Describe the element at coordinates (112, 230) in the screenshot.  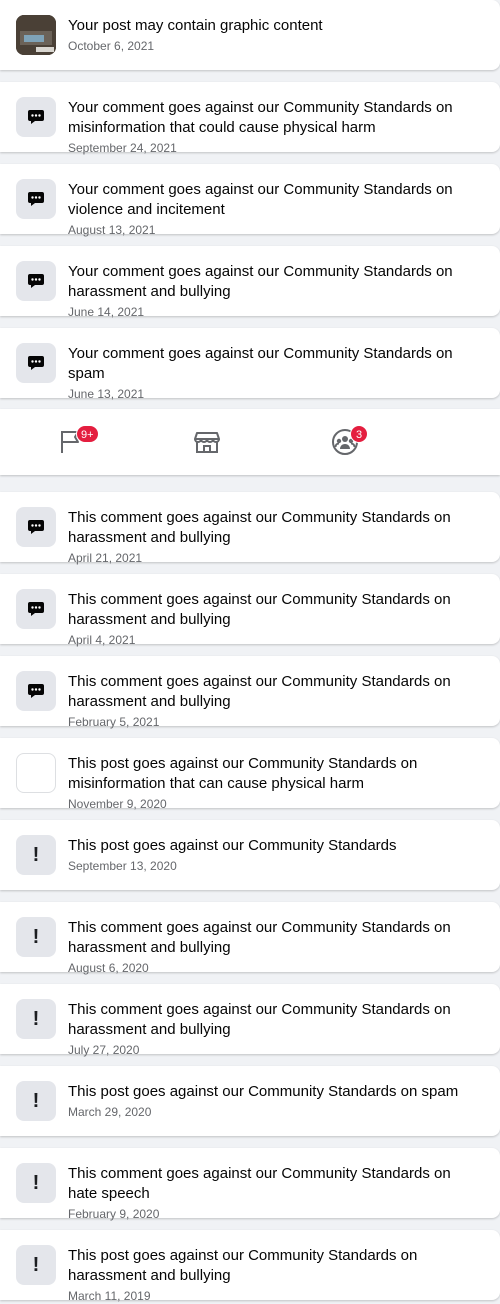
I see `notification-date: August 13, 2021` at that location.